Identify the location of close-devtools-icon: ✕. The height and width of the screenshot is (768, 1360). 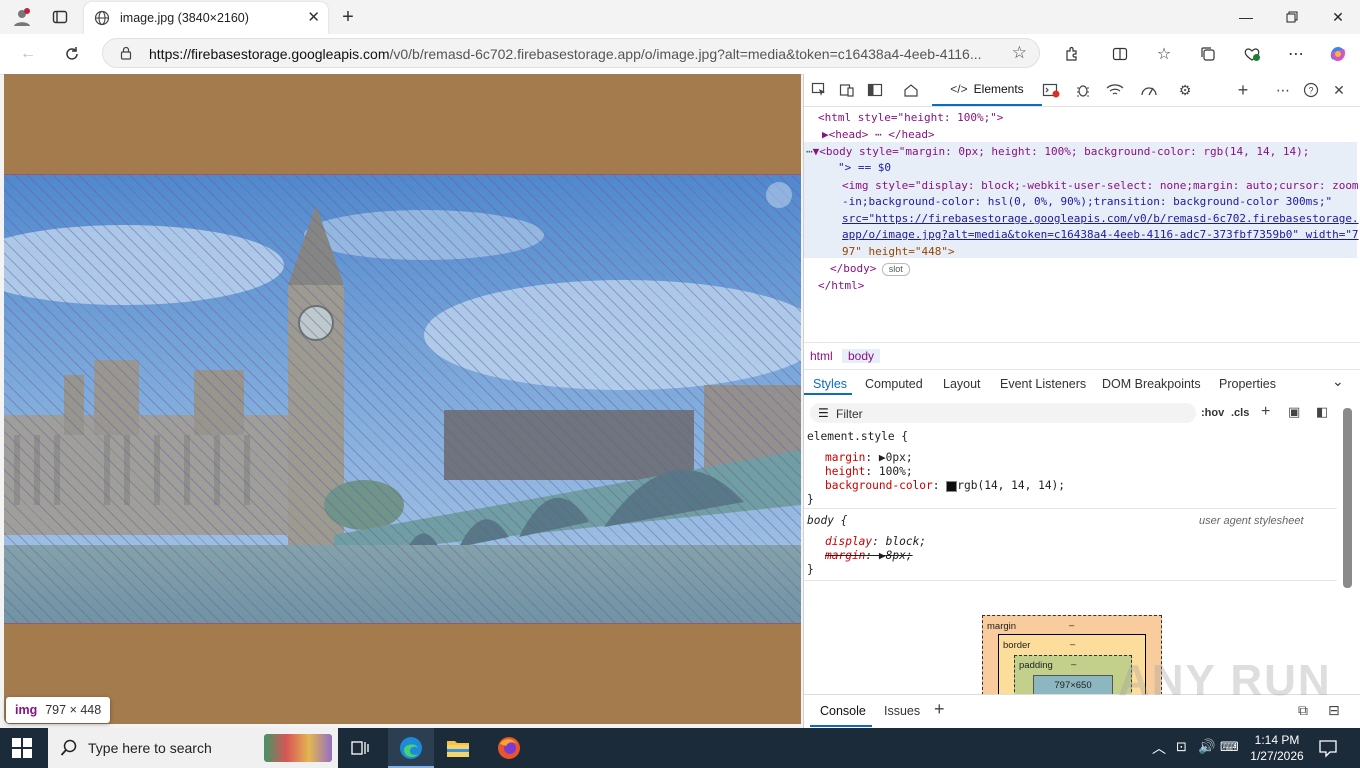
(1339, 90).